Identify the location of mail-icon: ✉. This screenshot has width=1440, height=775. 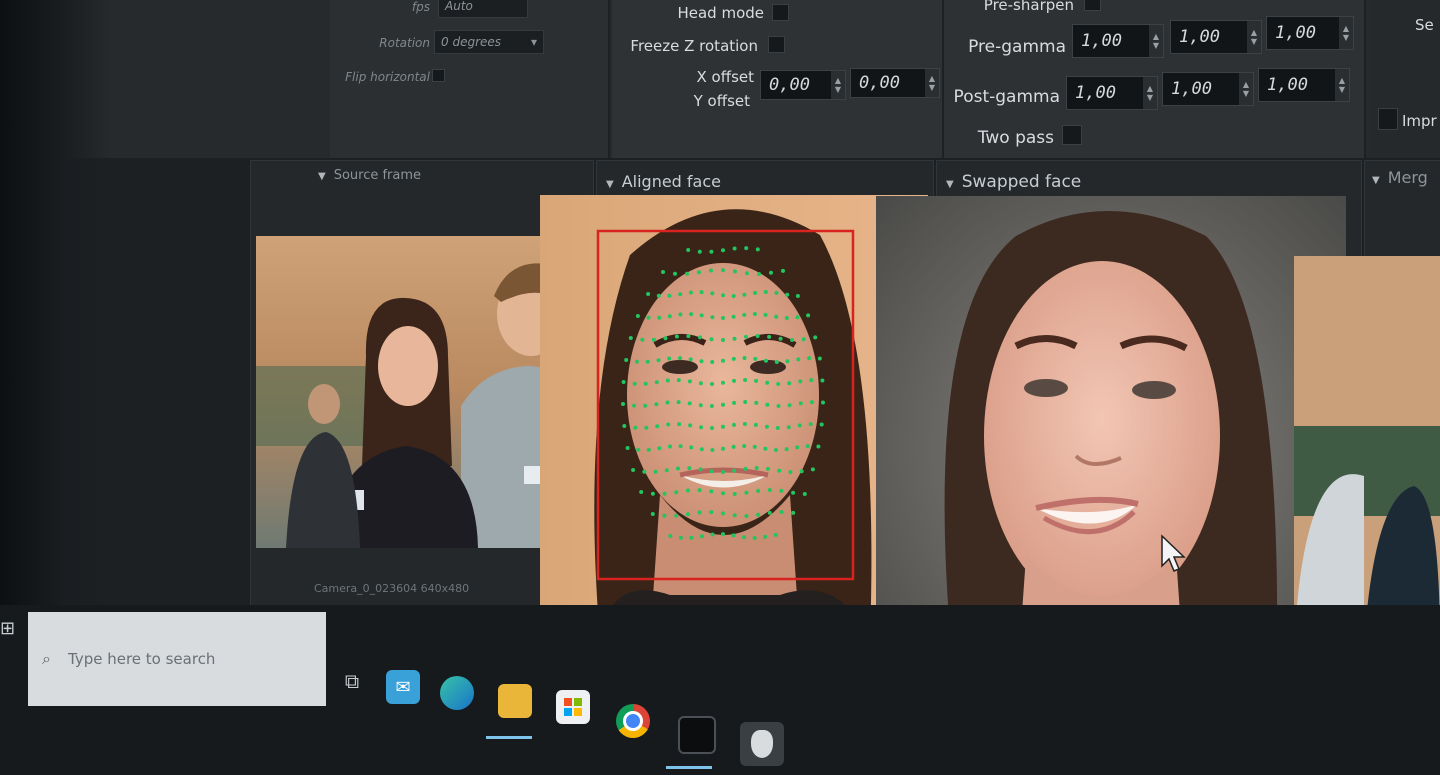
(403, 687).